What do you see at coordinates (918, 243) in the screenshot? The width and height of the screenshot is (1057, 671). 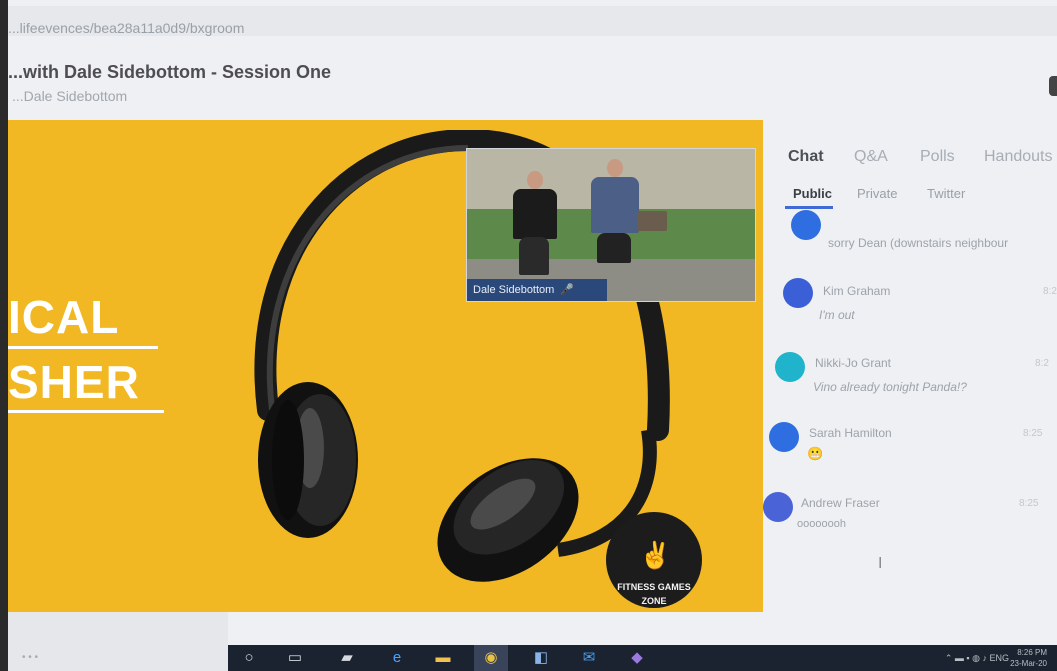 I see `message-text: sorry Dean (downstairs neighbour` at bounding box center [918, 243].